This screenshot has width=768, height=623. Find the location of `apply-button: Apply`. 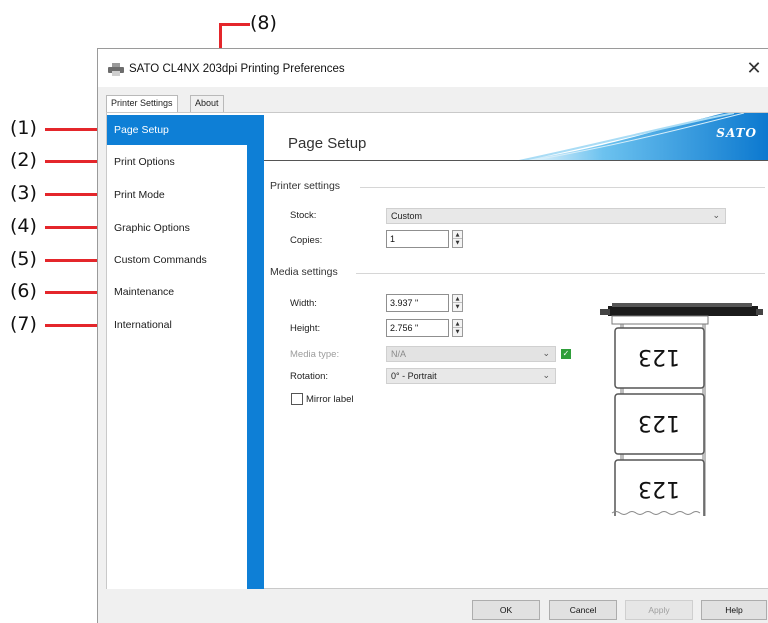

apply-button: Apply is located at coordinates (659, 610).